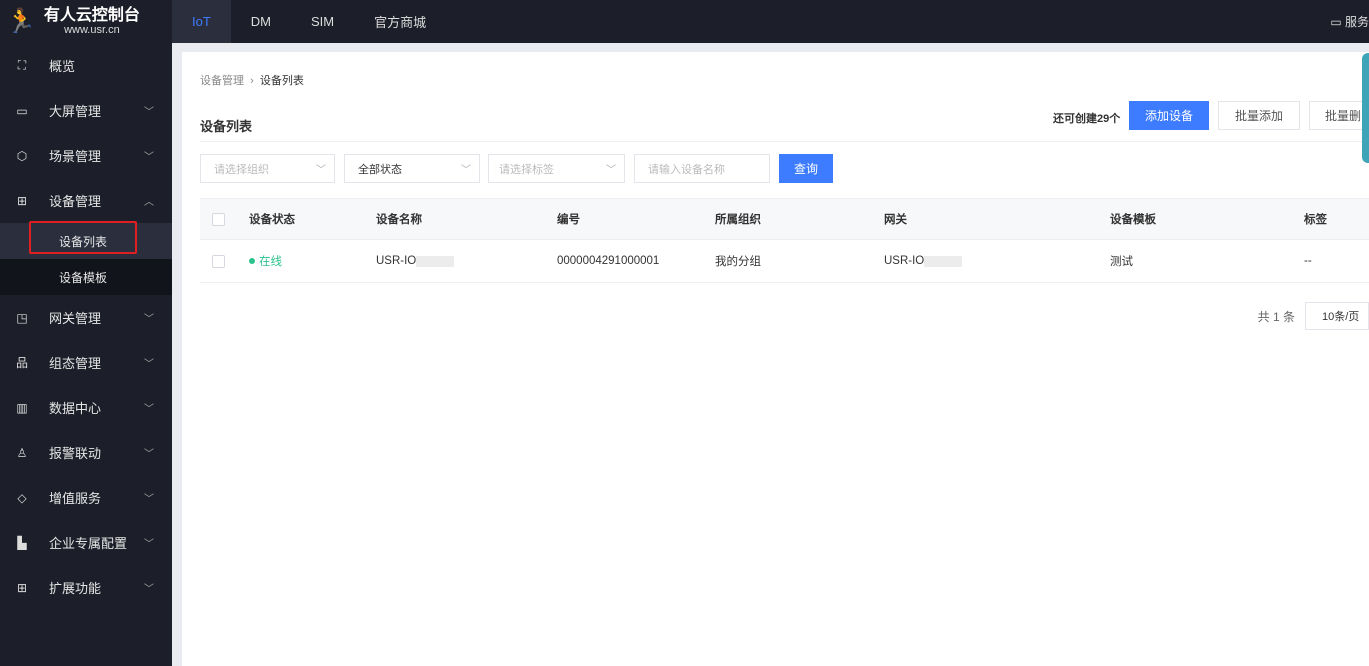 The height and width of the screenshot is (666, 1369). Describe the element at coordinates (1133, 220) in the screenshot. I see `column-header: 设备模板` at that location.